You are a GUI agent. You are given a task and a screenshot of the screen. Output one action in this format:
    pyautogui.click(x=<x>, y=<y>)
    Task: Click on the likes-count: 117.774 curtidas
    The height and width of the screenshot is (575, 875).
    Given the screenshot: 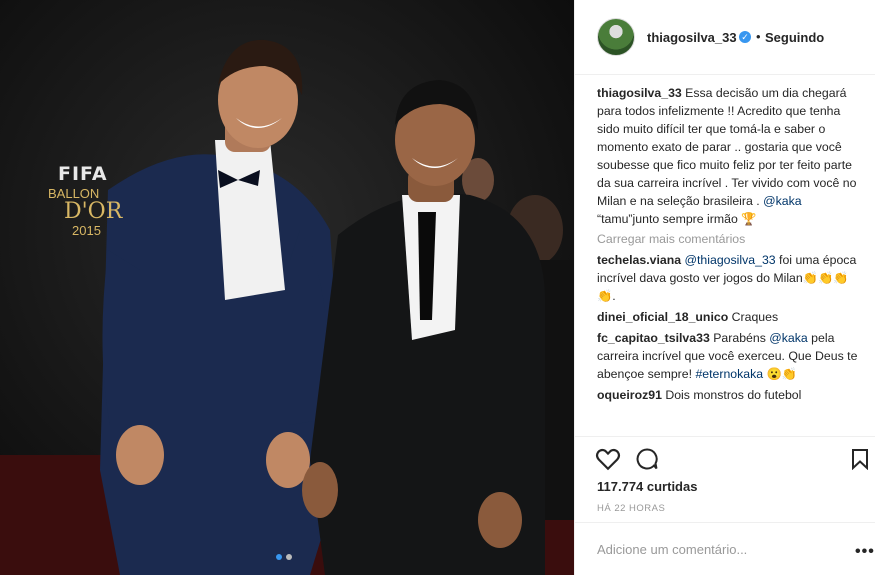 What is the action you would take?
    pyautogui.click(x=647, y=486)
    